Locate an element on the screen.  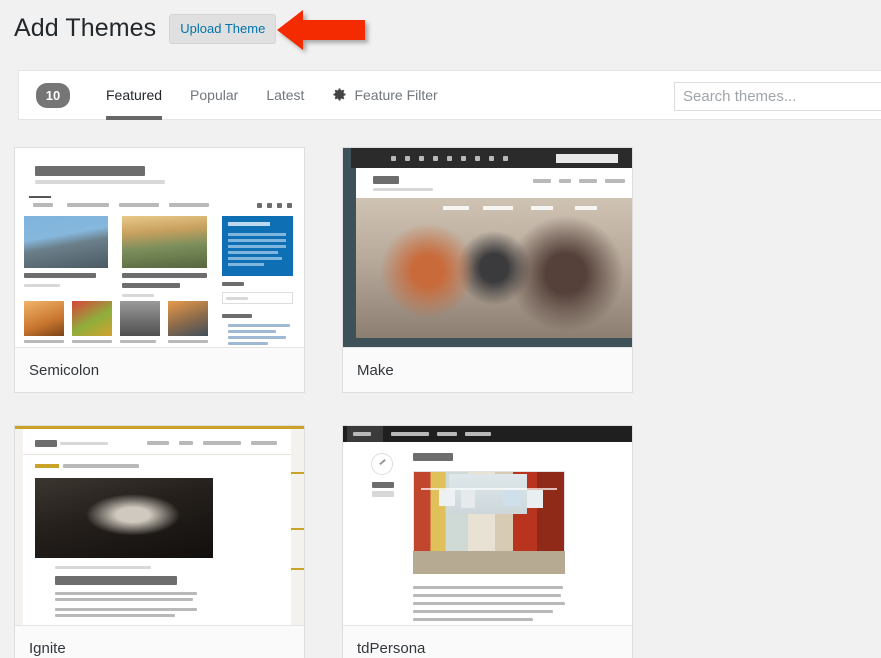
search-themes-wrap is located at coordinates (777, 96).